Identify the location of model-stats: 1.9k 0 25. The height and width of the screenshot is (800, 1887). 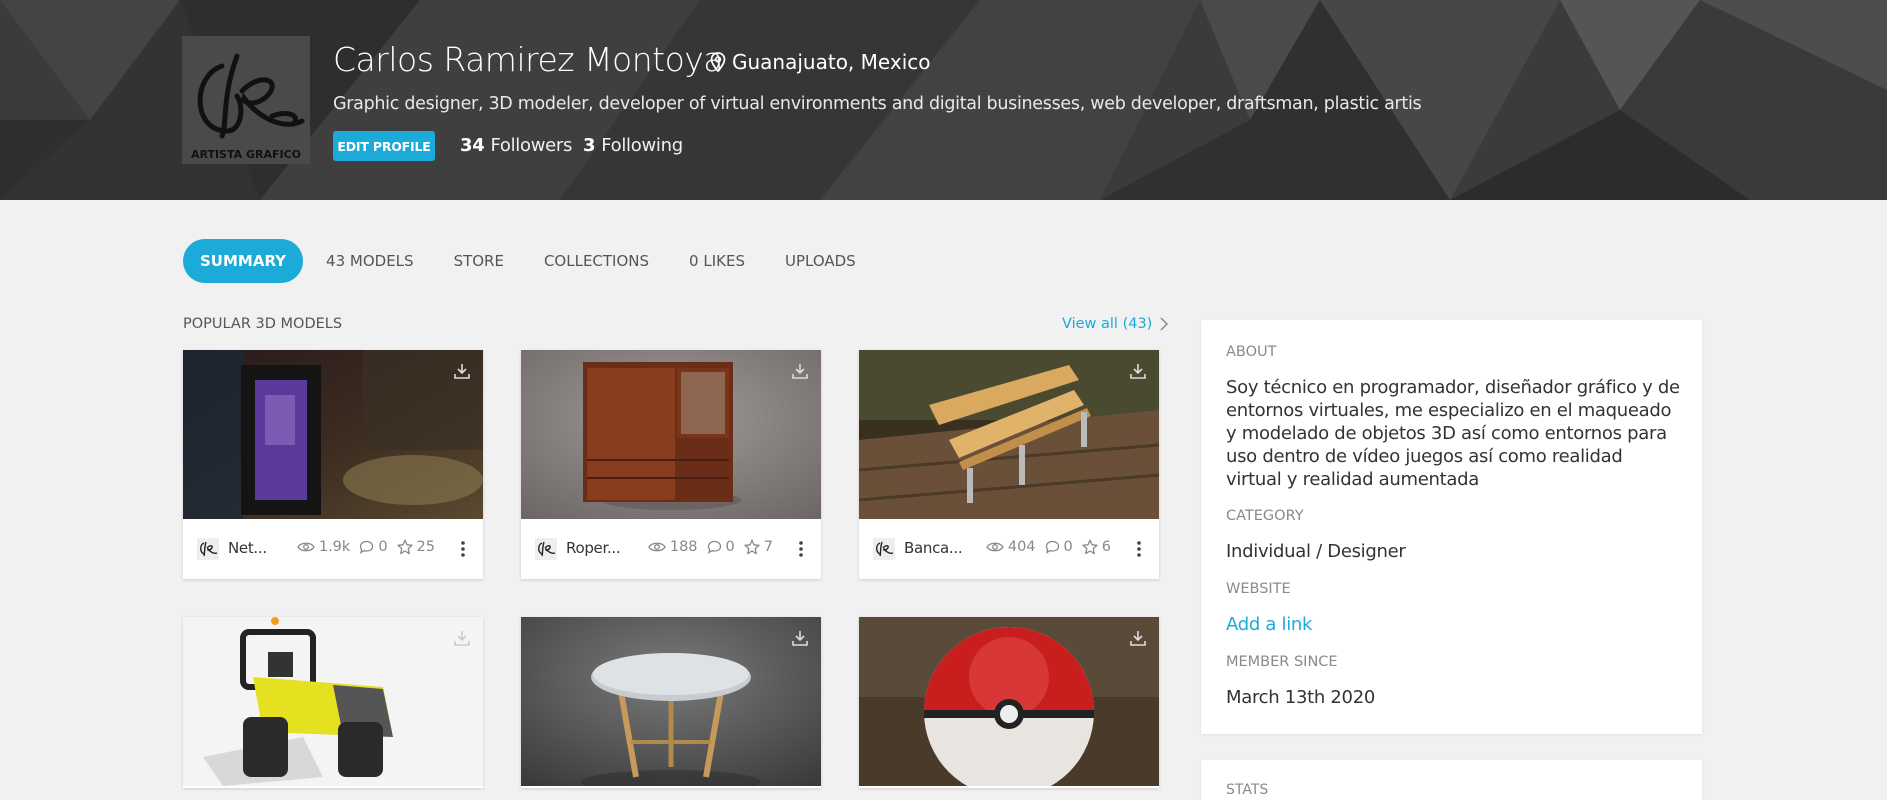
(361, 547).